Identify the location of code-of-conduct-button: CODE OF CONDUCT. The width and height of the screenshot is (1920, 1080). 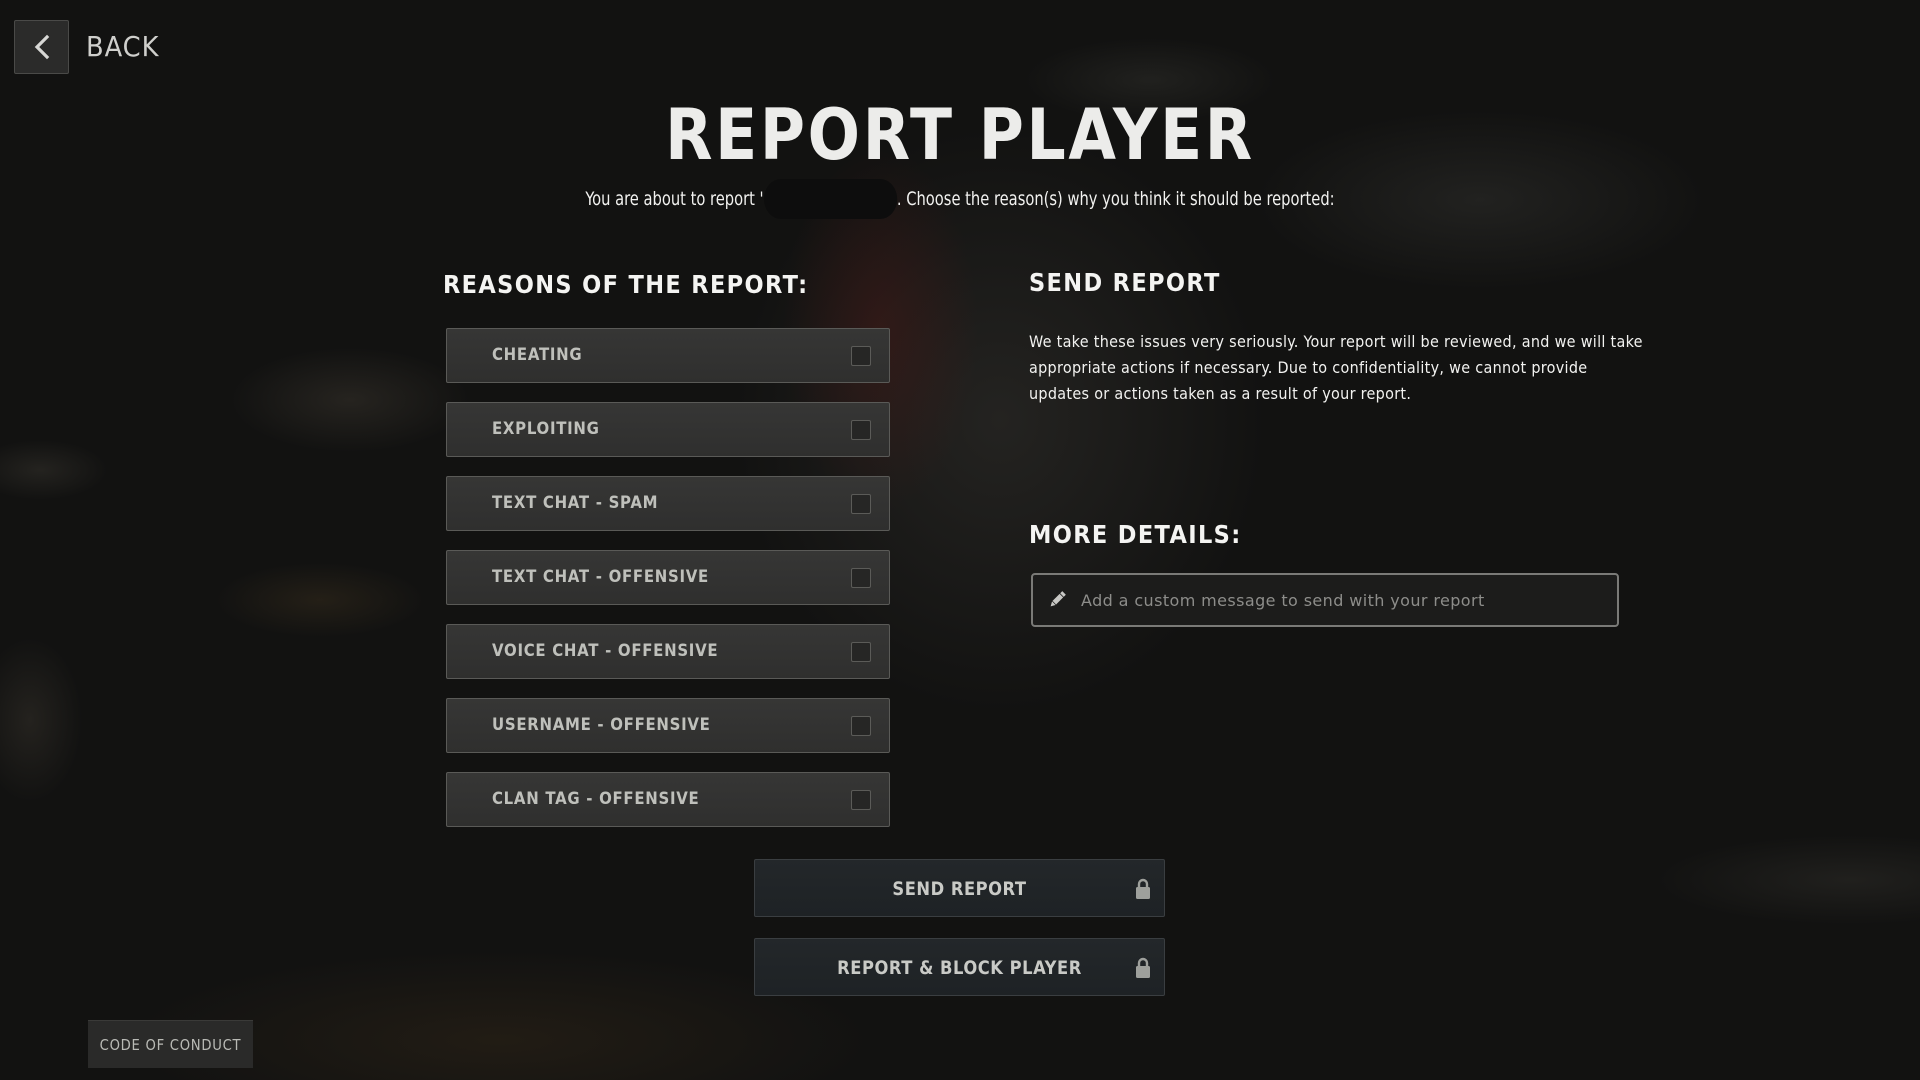
(170, 1044).